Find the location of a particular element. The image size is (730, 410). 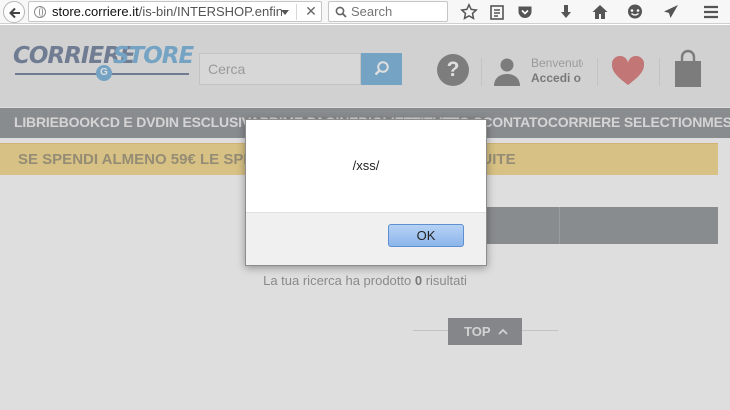

alert-dialog: /xss/ OK is located at coordinates (366, 192).